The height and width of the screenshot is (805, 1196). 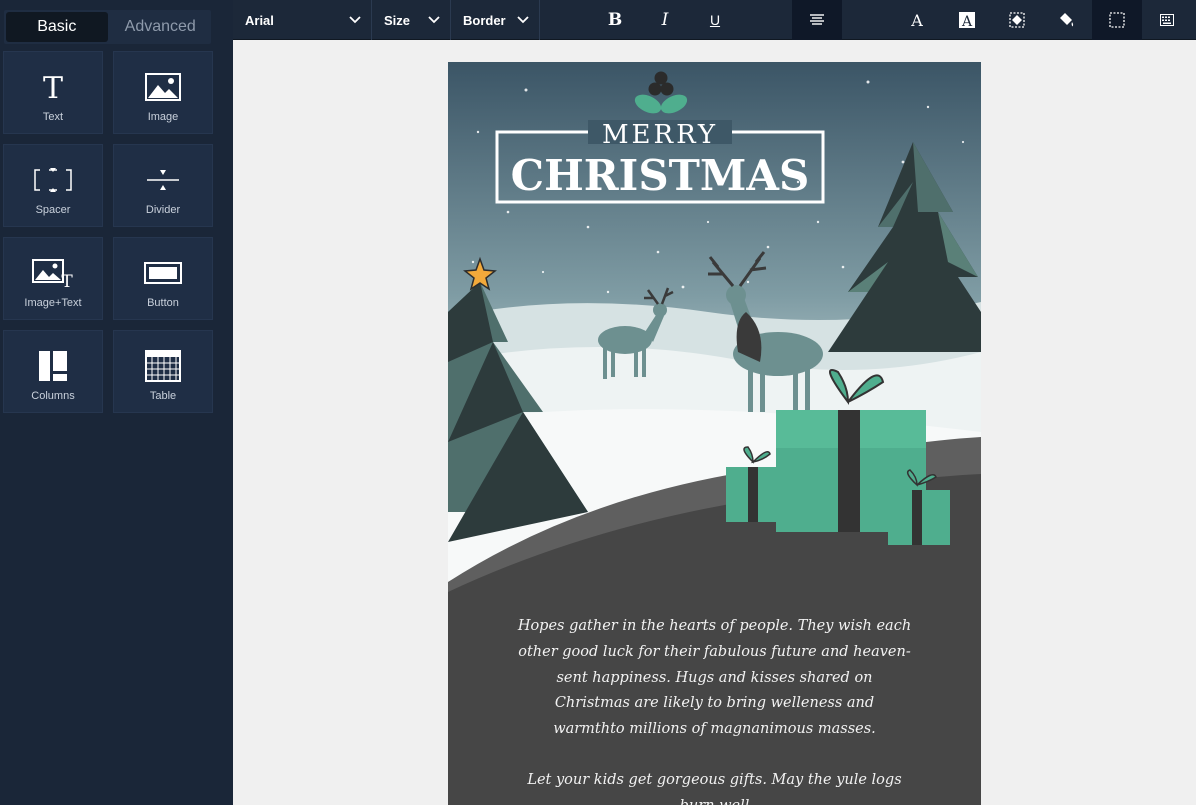 What do you see at coordinates (411, 20) in the screenshot?
I see `font-size-select: Size` at bounding box center [411, 20].